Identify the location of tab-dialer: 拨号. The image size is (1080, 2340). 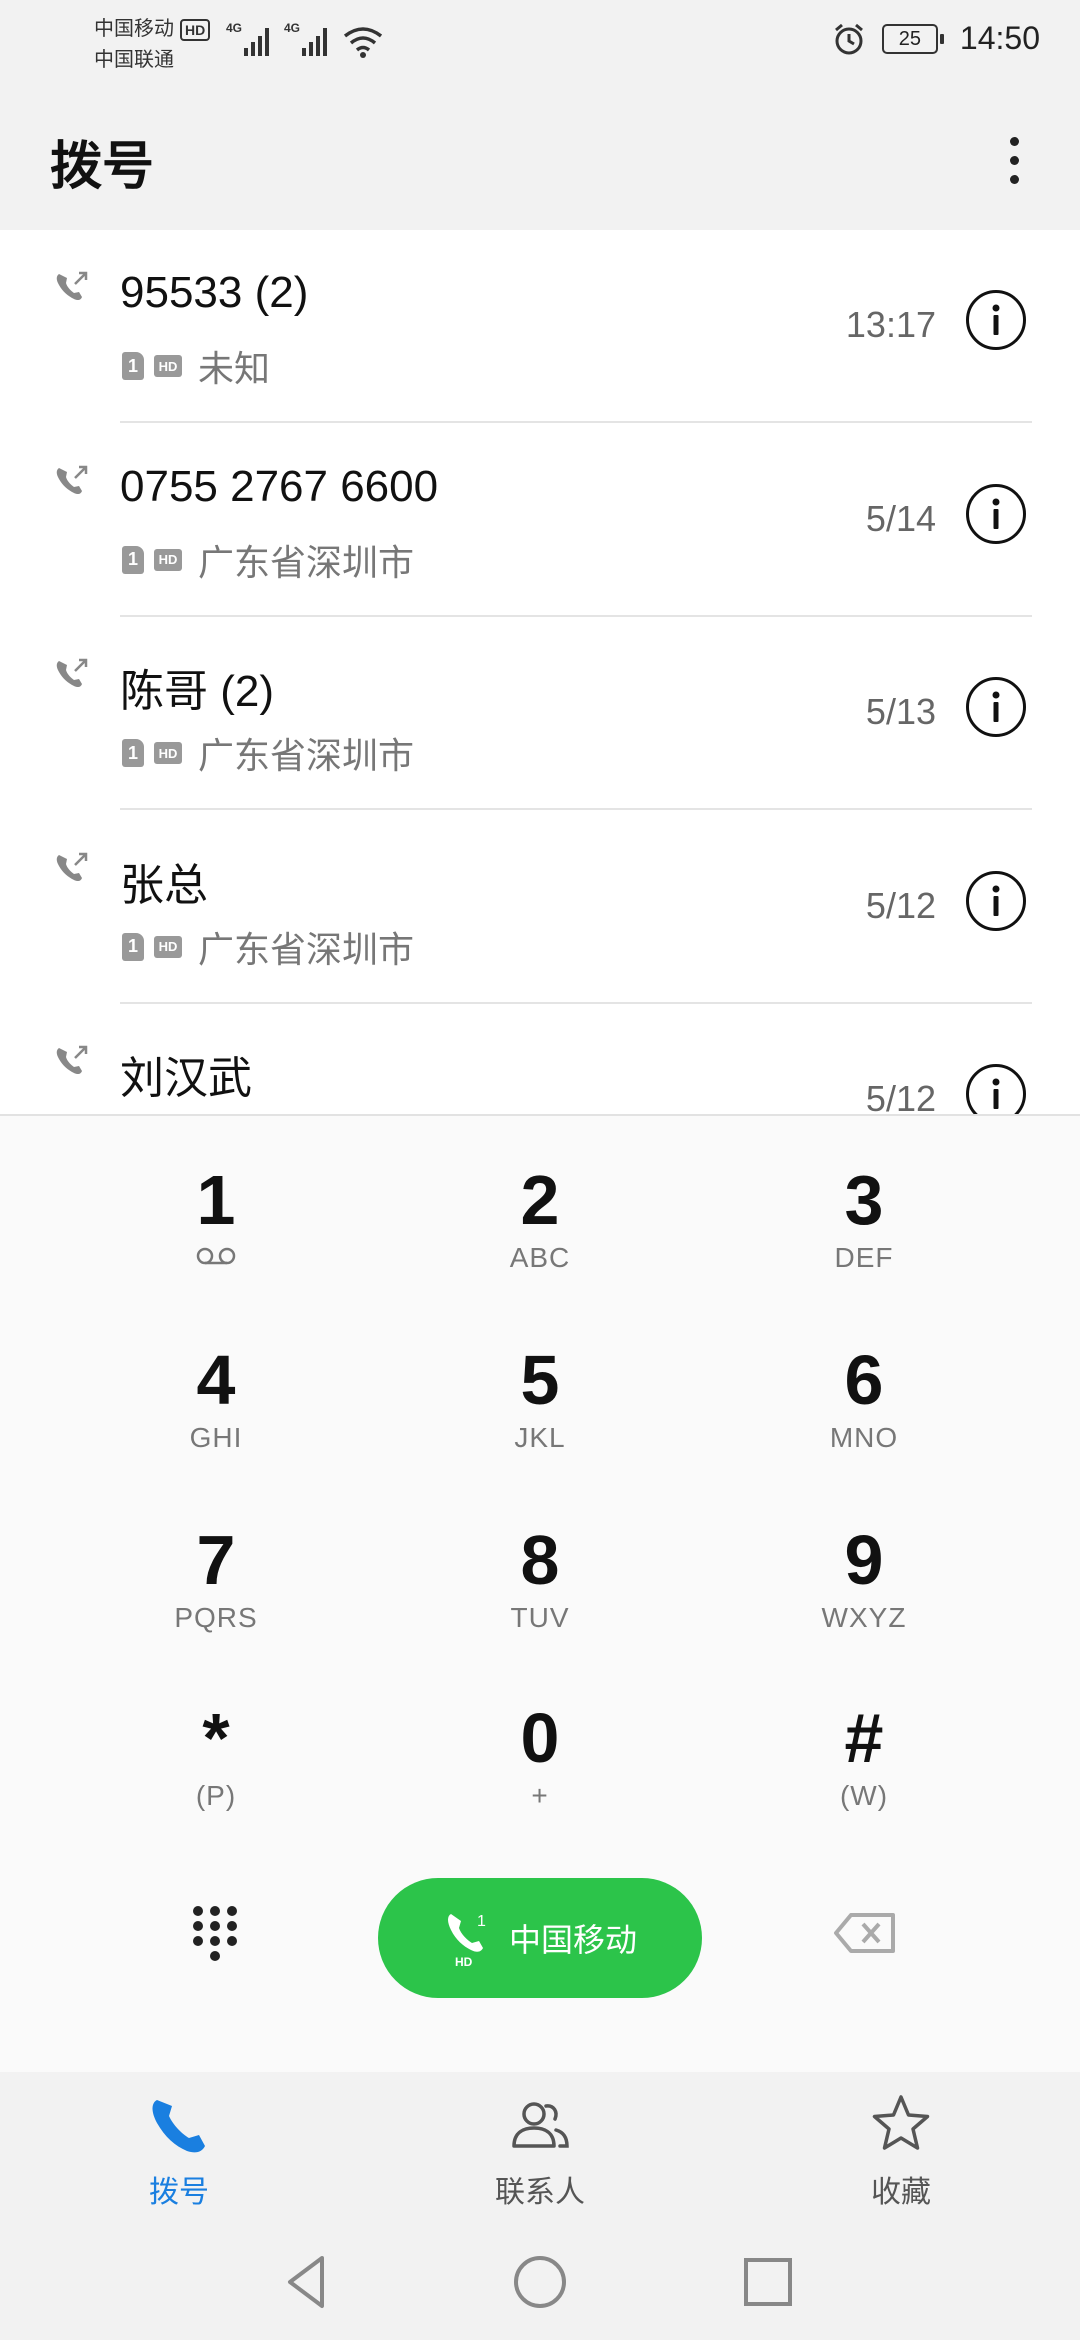
(179, 2151).